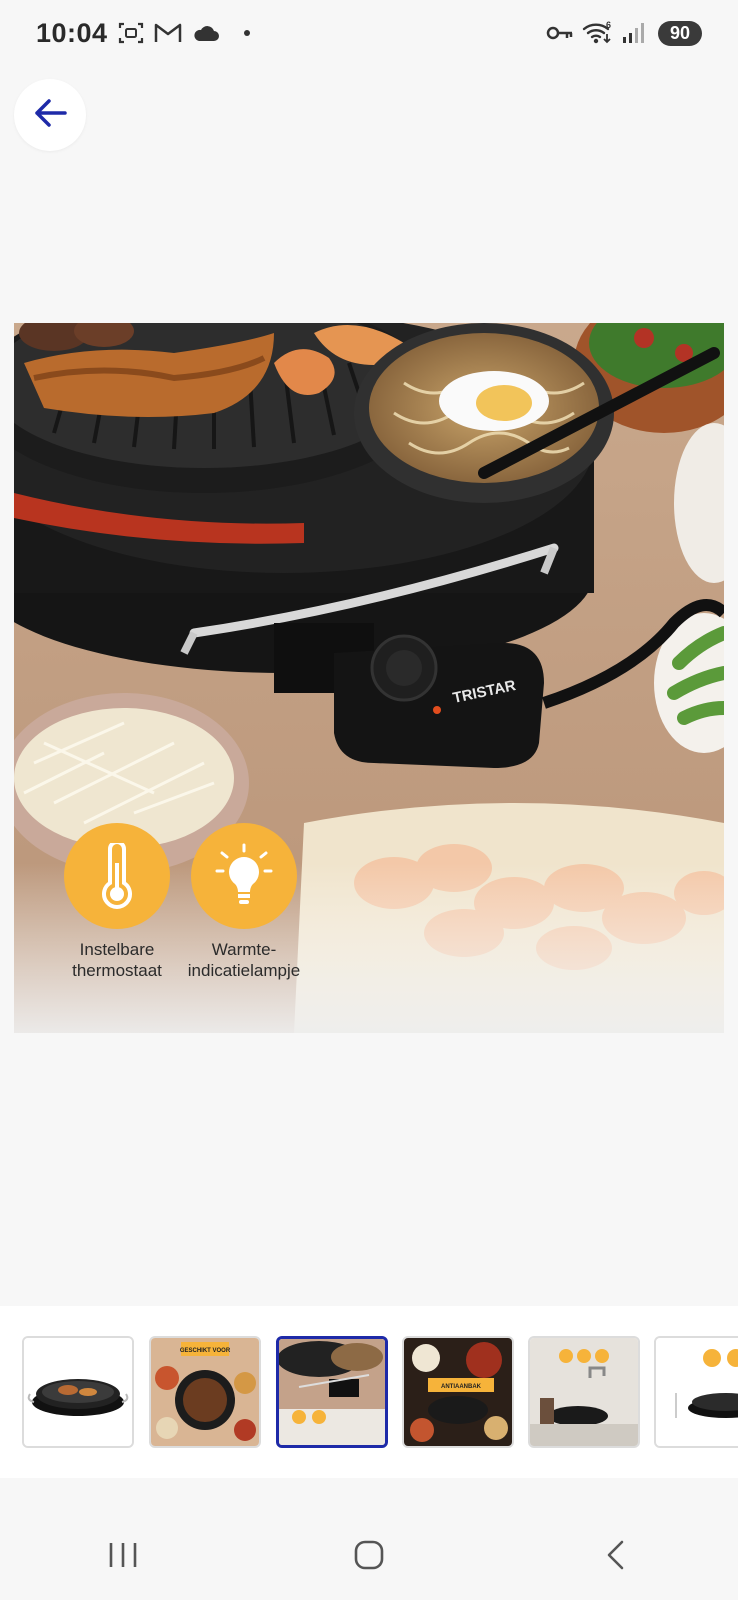 The image size is (738, 1600). I want to click on feature-indicator-label: Warmte- indicatielampje, so click(244, 960).